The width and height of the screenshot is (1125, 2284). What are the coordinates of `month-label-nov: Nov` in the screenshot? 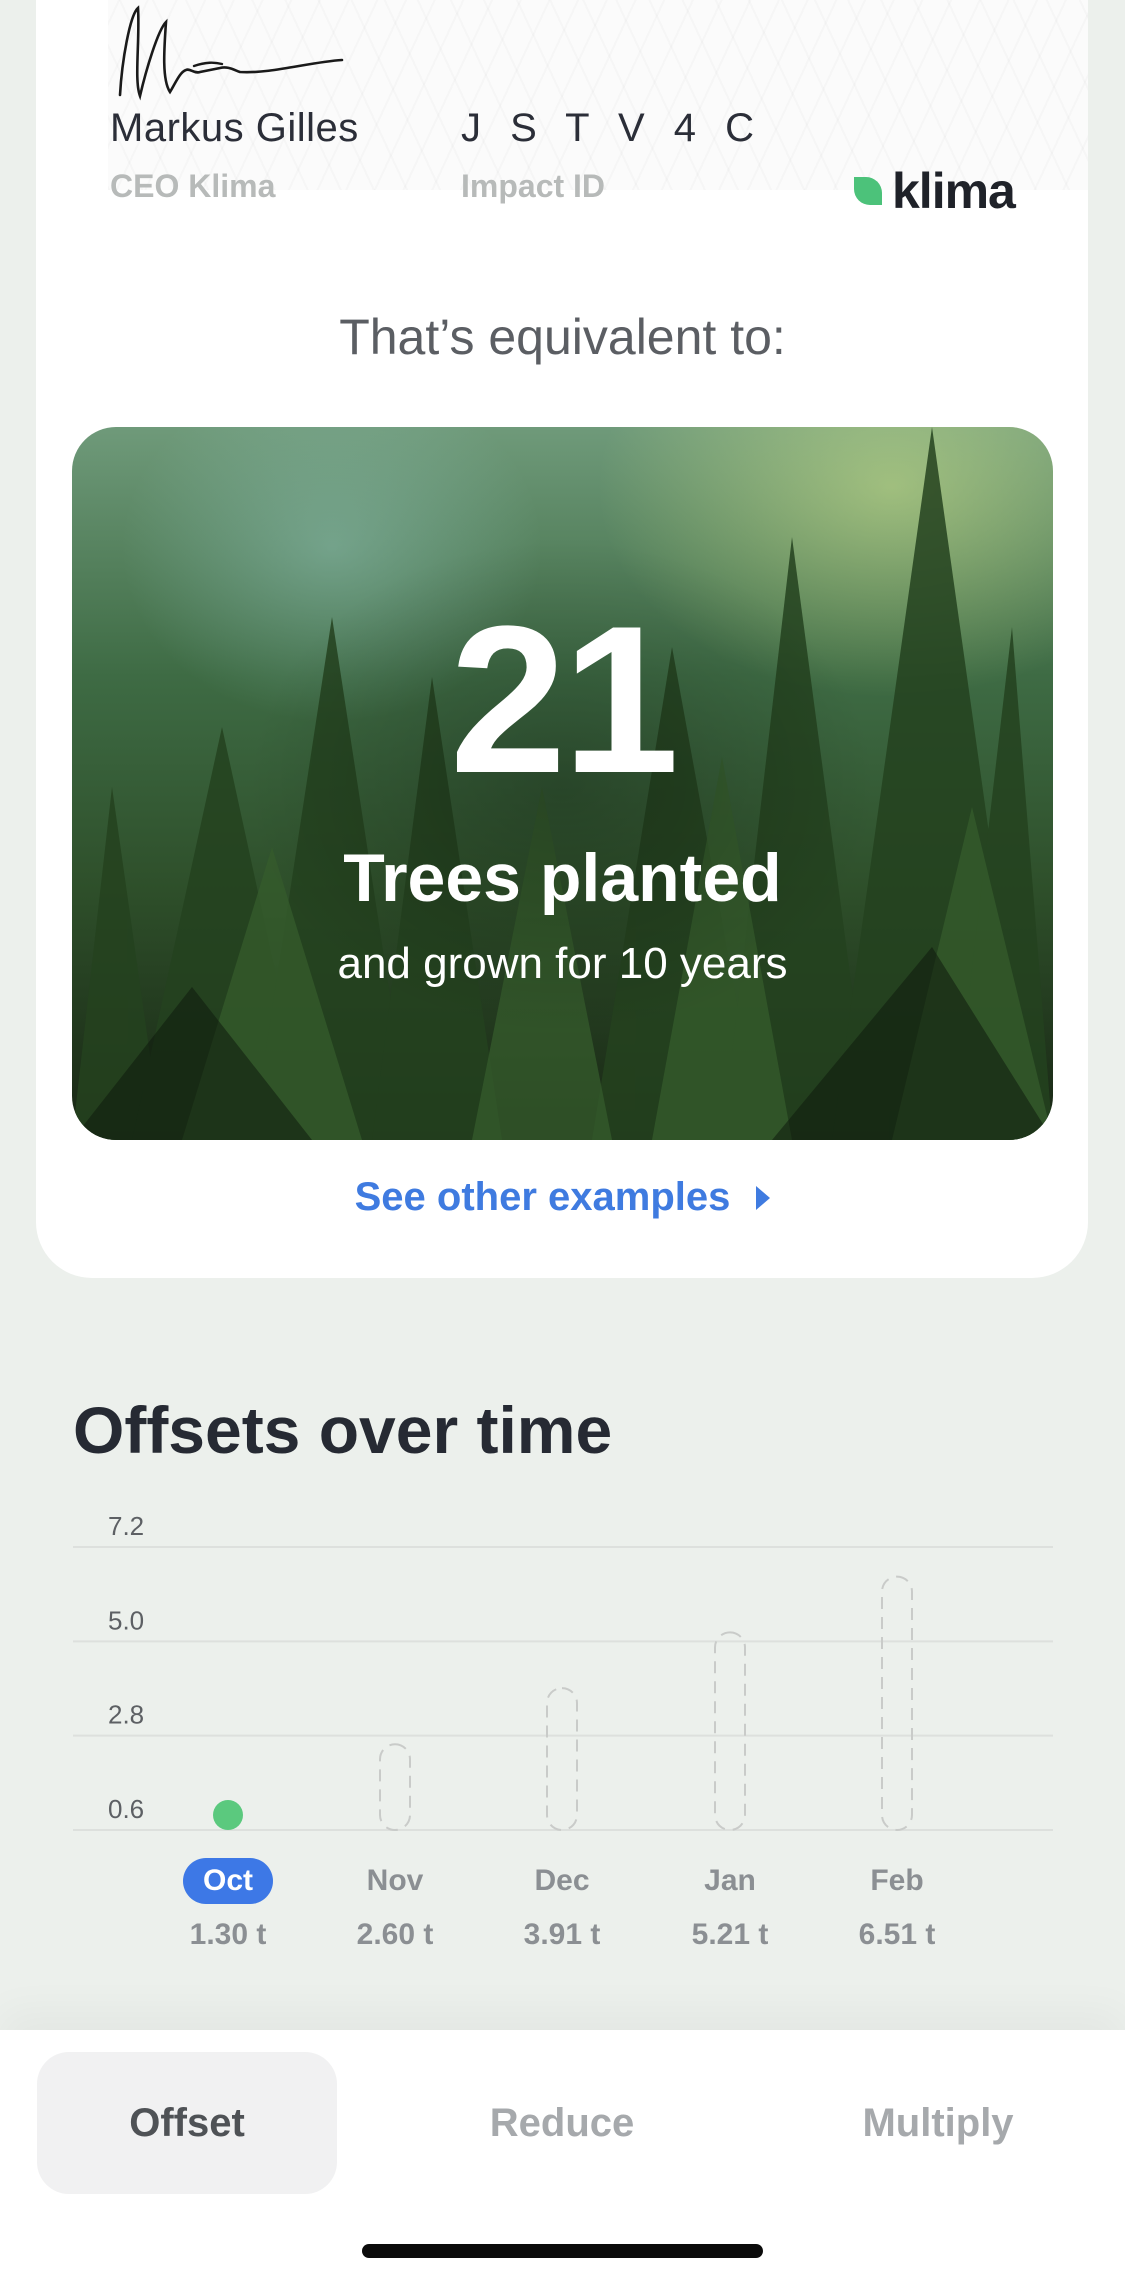 It's located at (395, 1881).